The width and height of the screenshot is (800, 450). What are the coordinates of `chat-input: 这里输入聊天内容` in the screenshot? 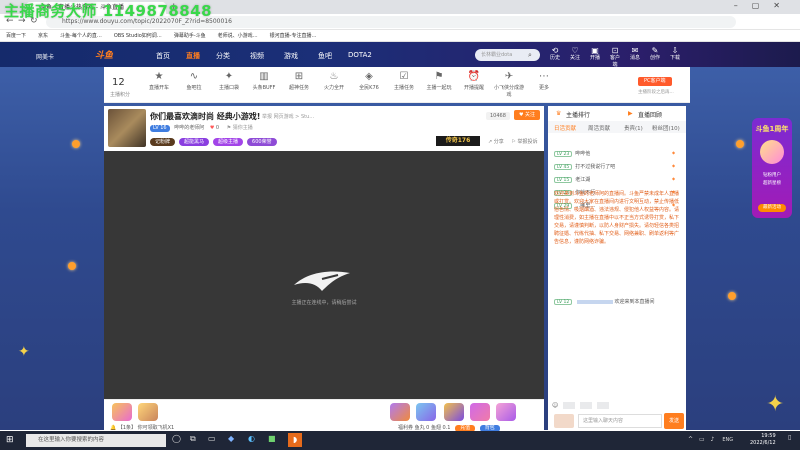 It's located at (620, 421).